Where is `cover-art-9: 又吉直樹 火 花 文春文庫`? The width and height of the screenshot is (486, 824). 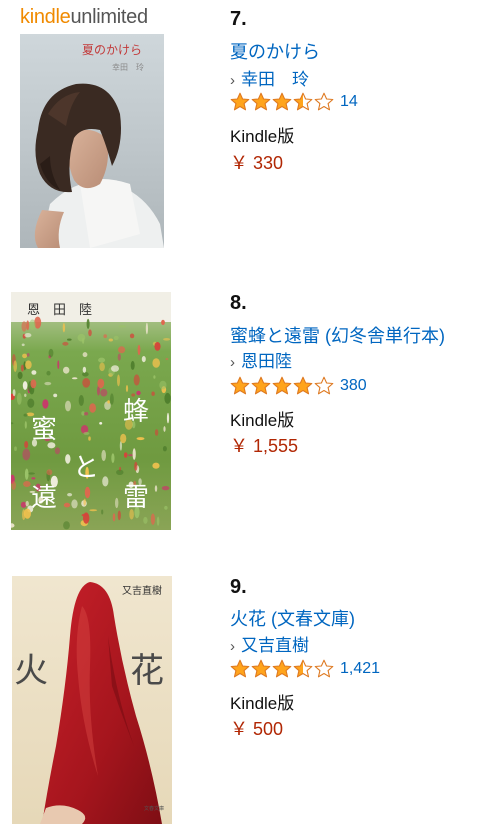 cover-art-9: 又吉直樹 火 花 文春文庫 is located at coordinates (92, 700).